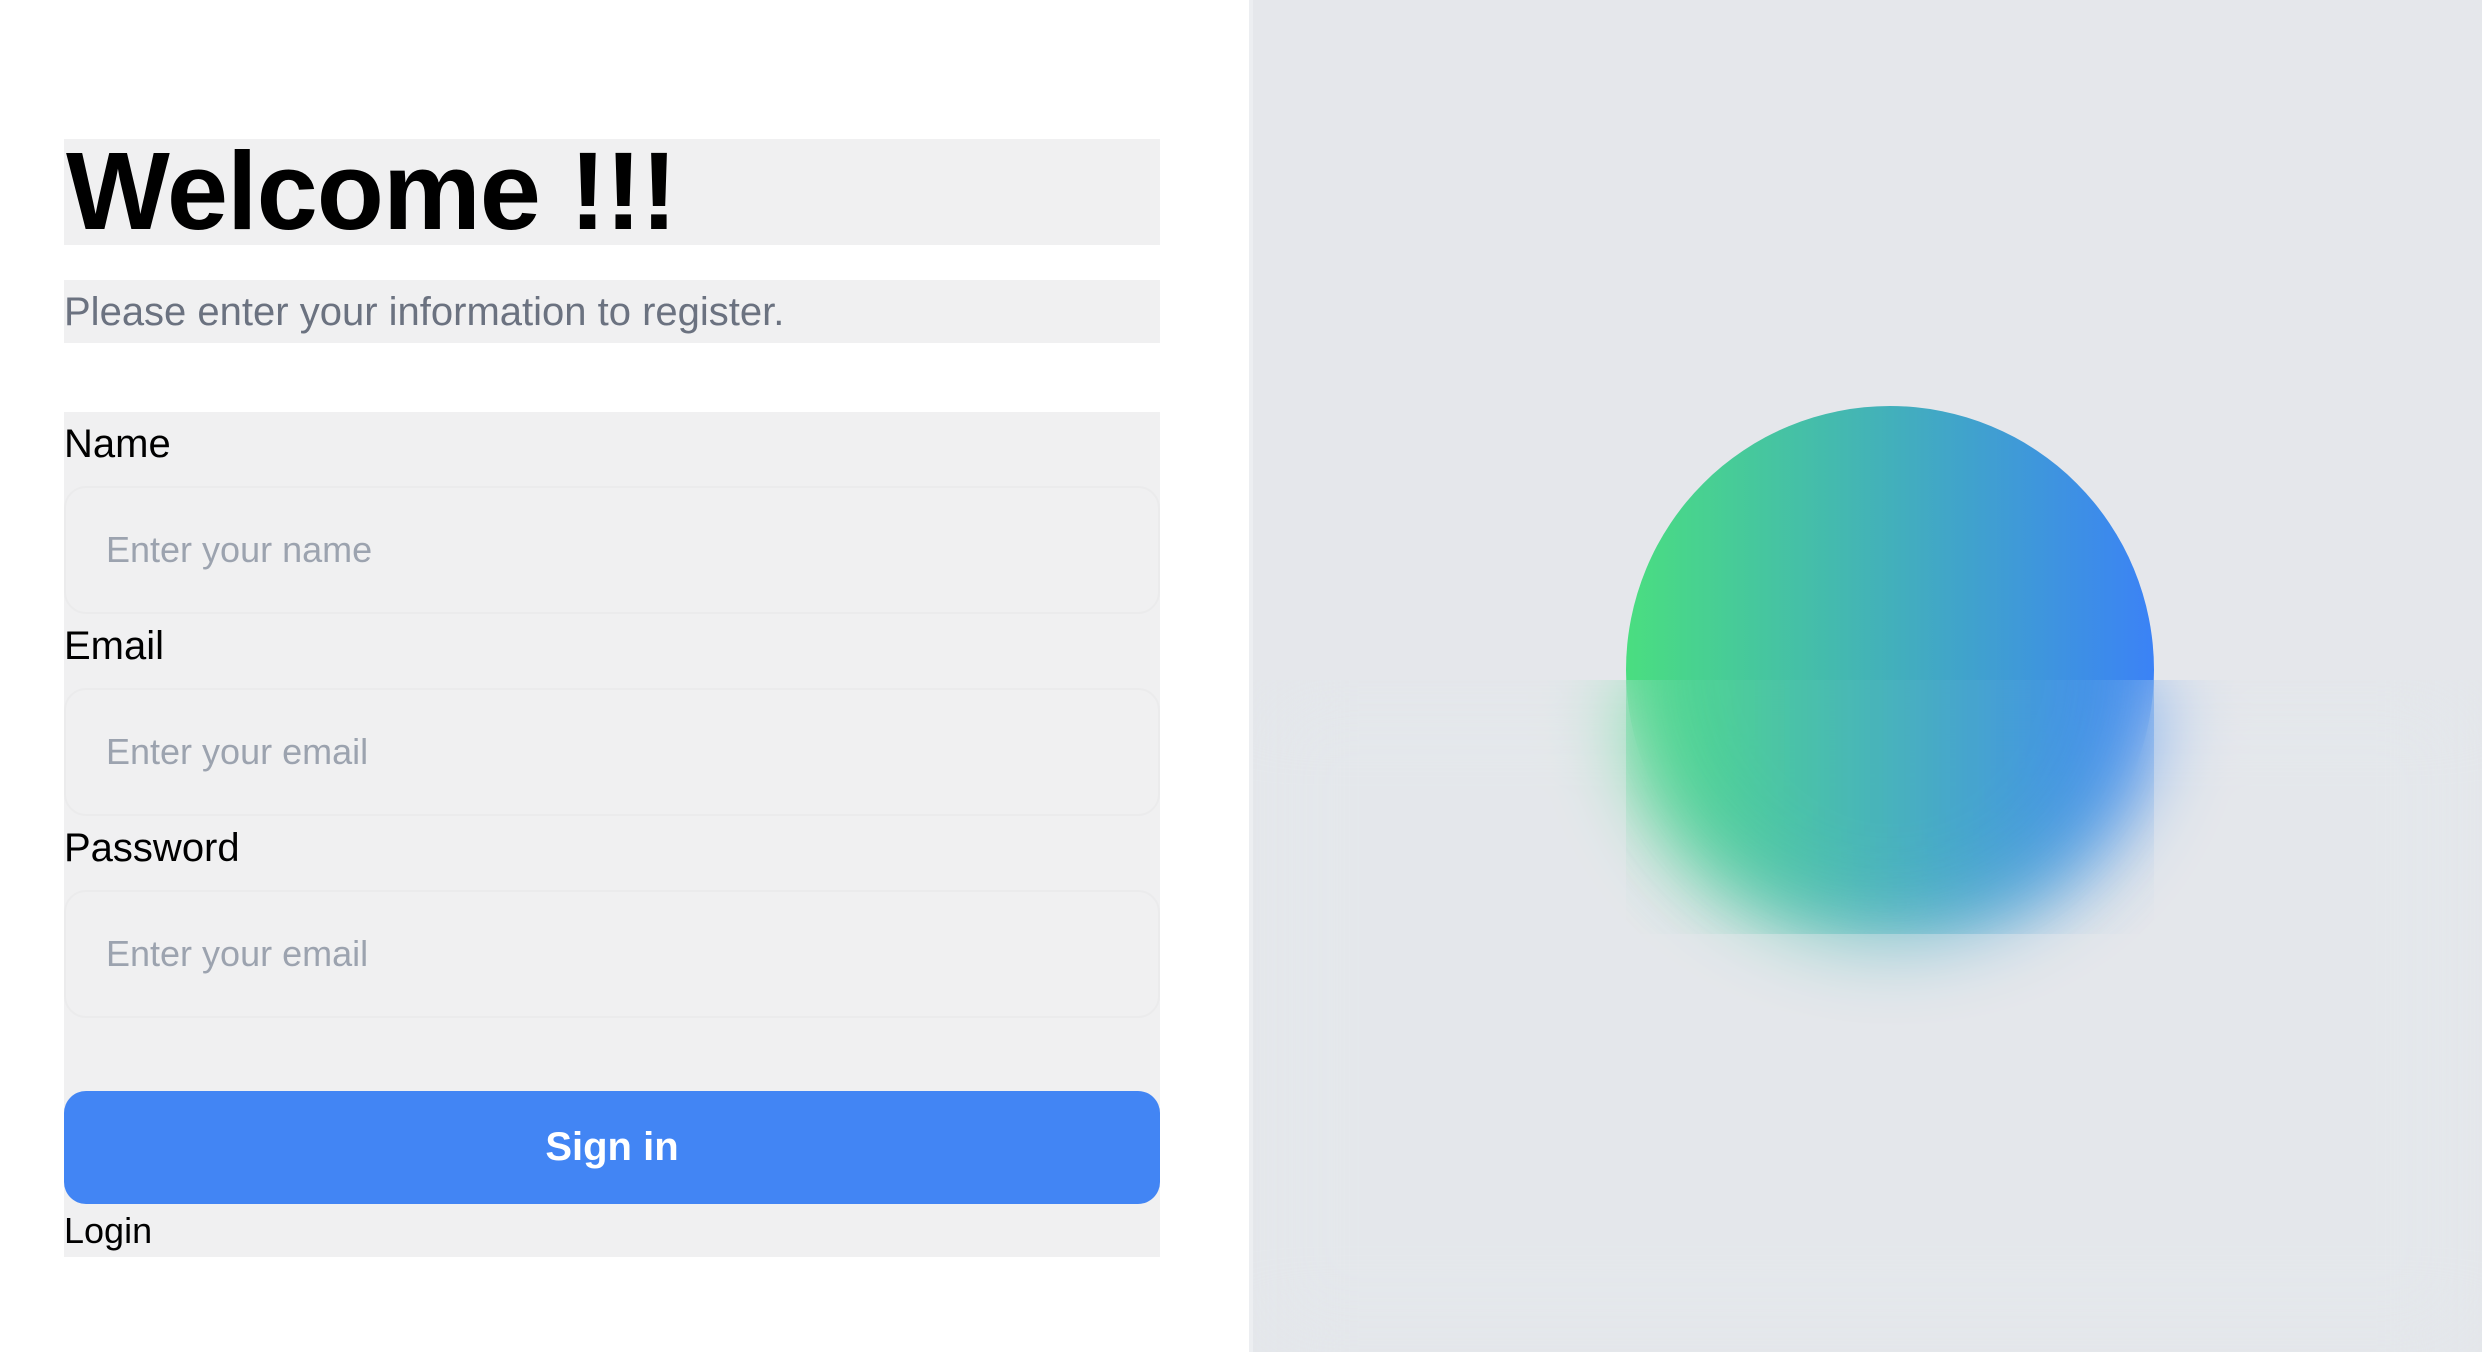 The image size is (2482, 1352). I want to click on password-input, so click(612, 954).